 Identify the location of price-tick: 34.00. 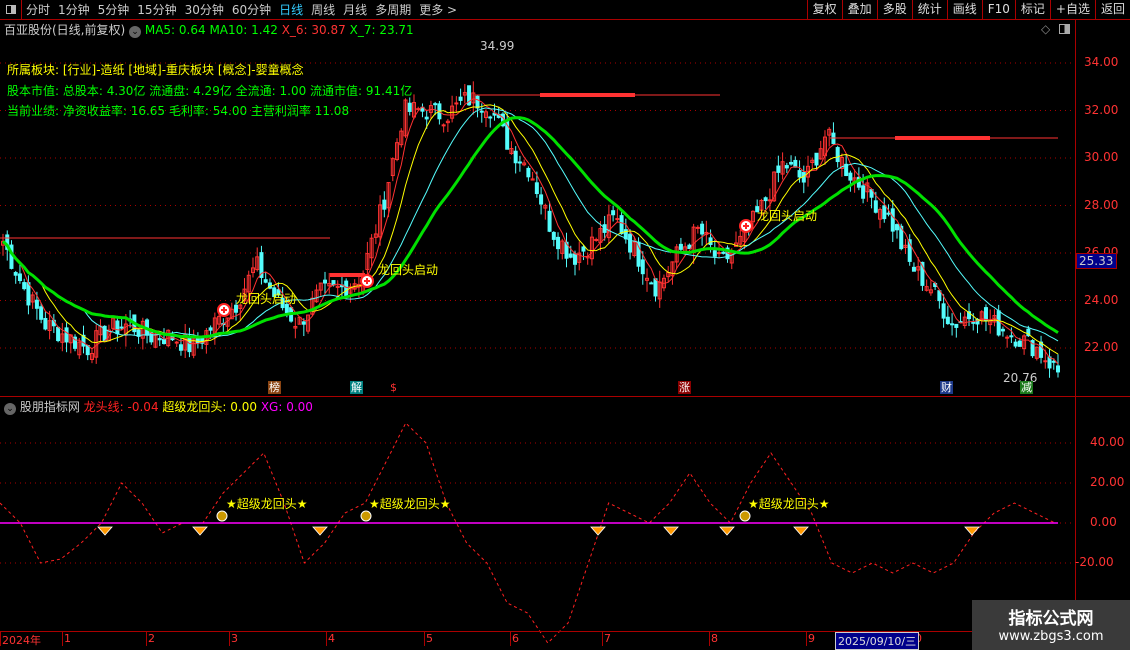
(1101, 62).